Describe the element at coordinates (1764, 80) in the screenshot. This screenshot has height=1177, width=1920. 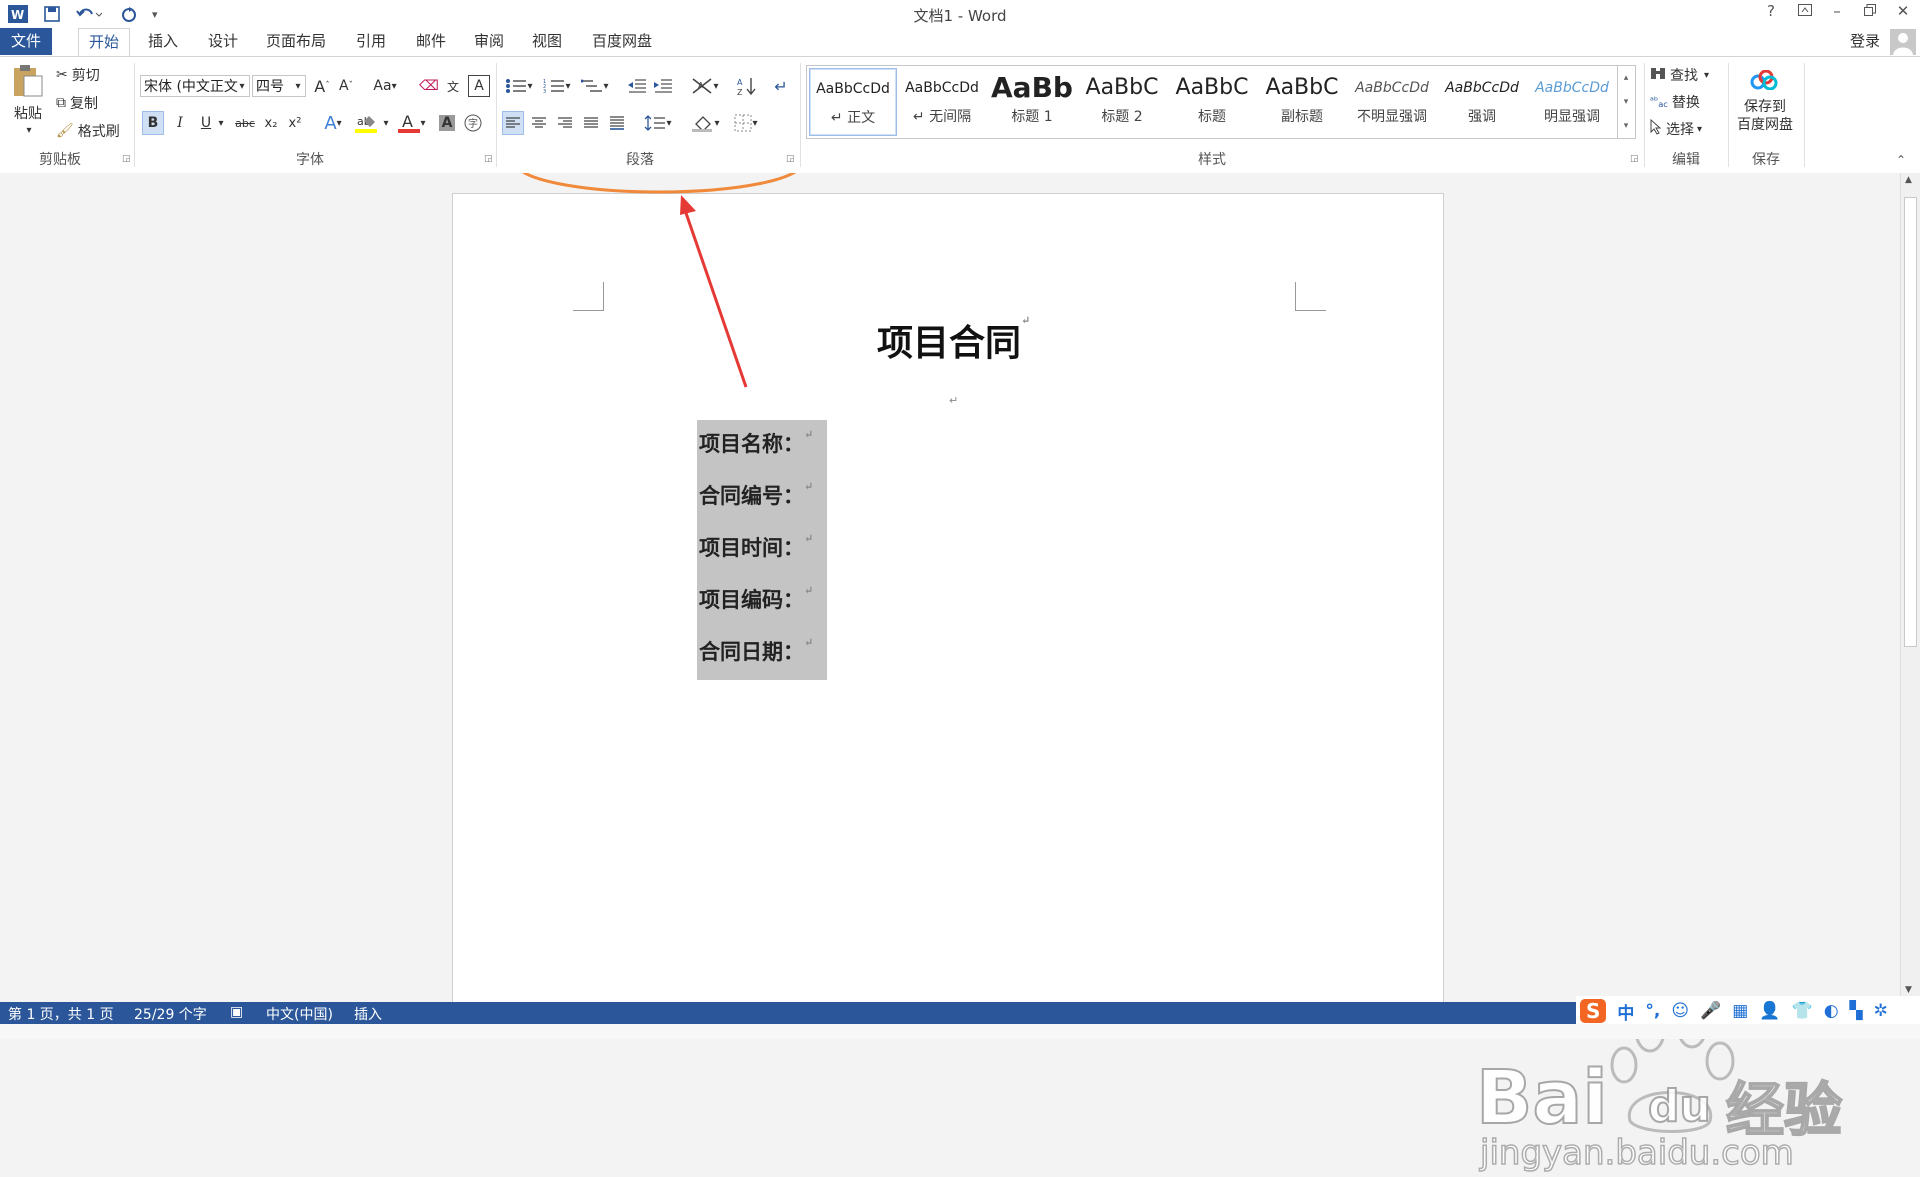
I see `baidu-cloud-icon` at that location.